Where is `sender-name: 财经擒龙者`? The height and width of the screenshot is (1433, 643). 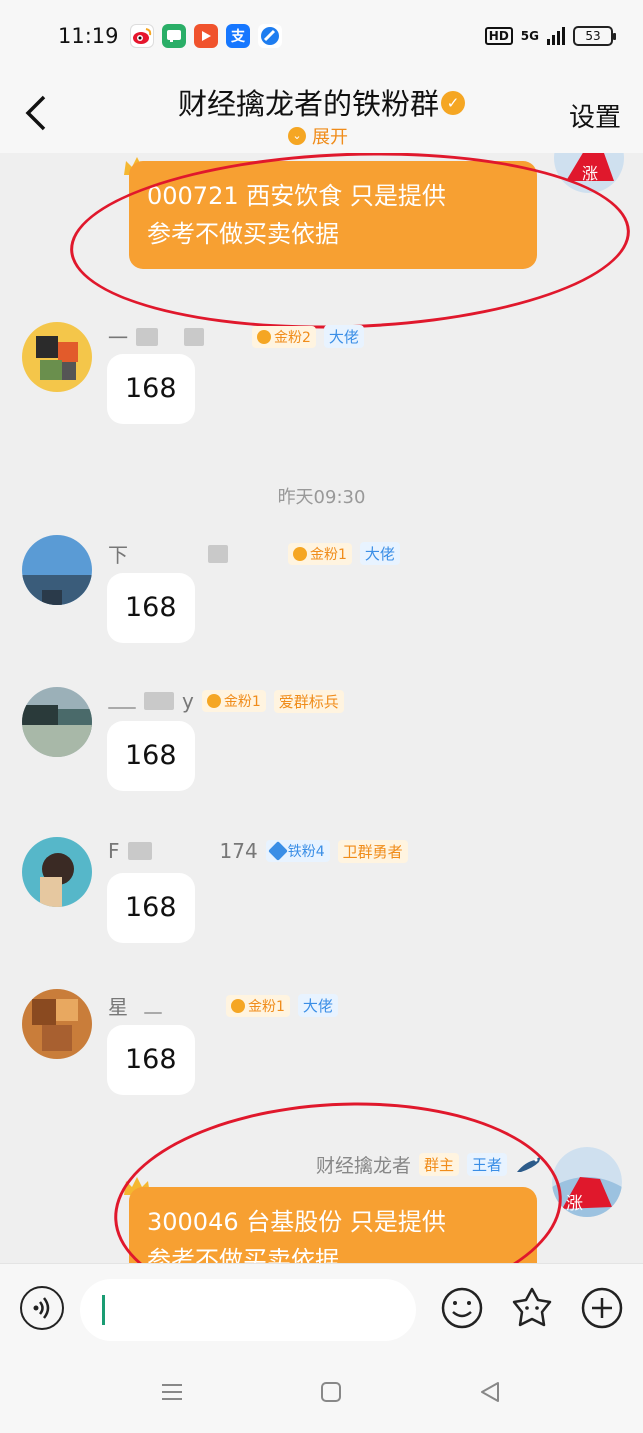
sender-name: 财经擒龙者 is located at coordinates (363, 1166).